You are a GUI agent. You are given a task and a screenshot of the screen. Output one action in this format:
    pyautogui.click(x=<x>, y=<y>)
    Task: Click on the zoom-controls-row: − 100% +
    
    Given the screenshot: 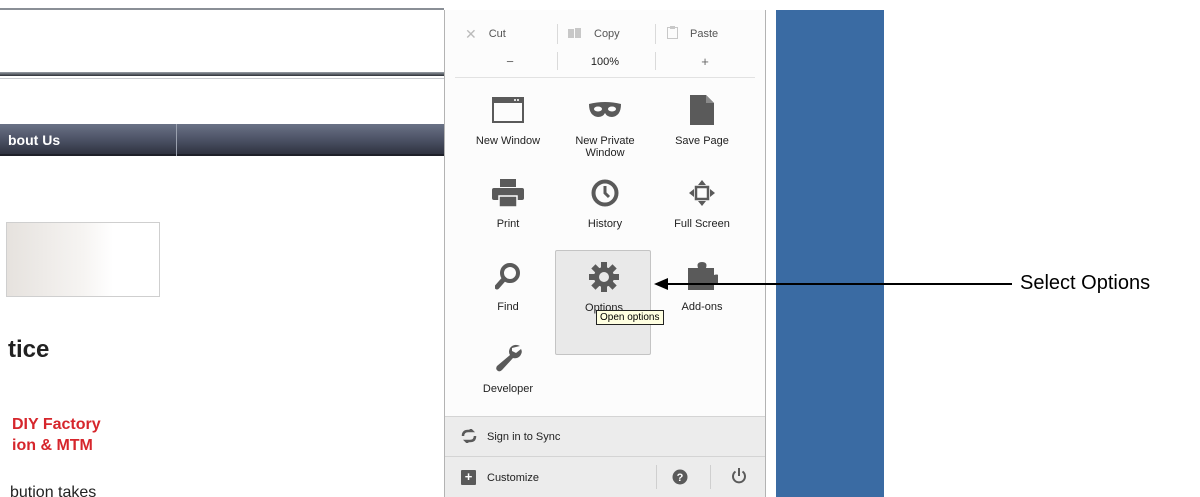 What is the action you would take?
    pyautogui.click(x=605, y=63)
    